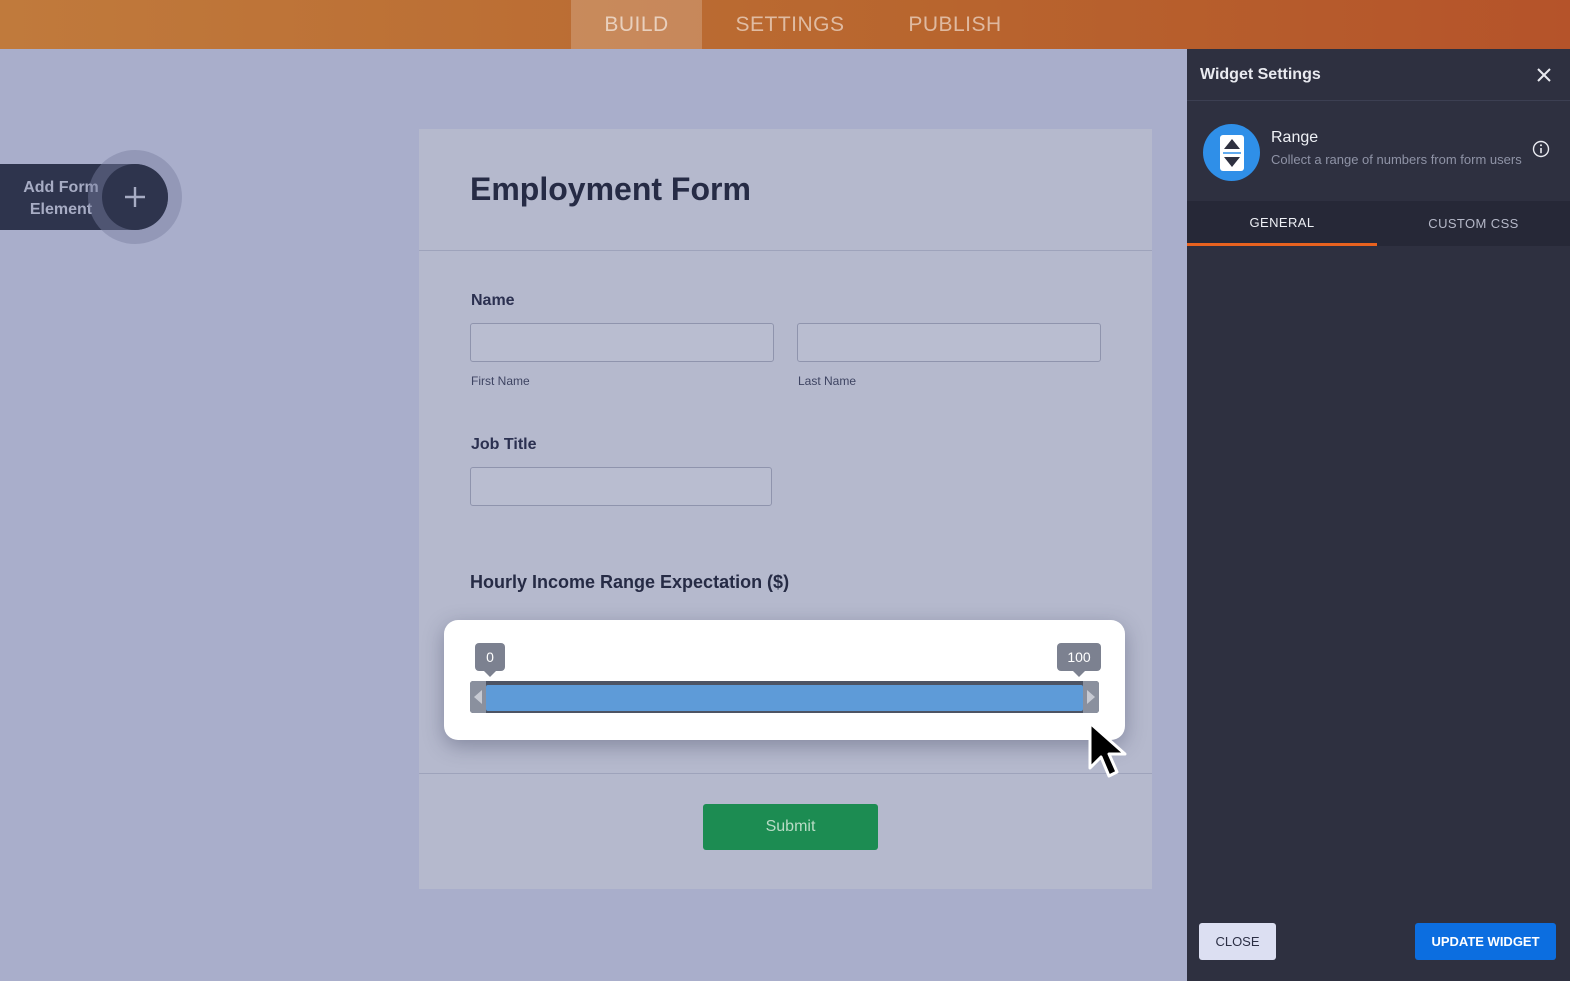 This screenshot has height=981, width=1570. I want to click on first-name-sublabel: First Name, so click(500, 381).